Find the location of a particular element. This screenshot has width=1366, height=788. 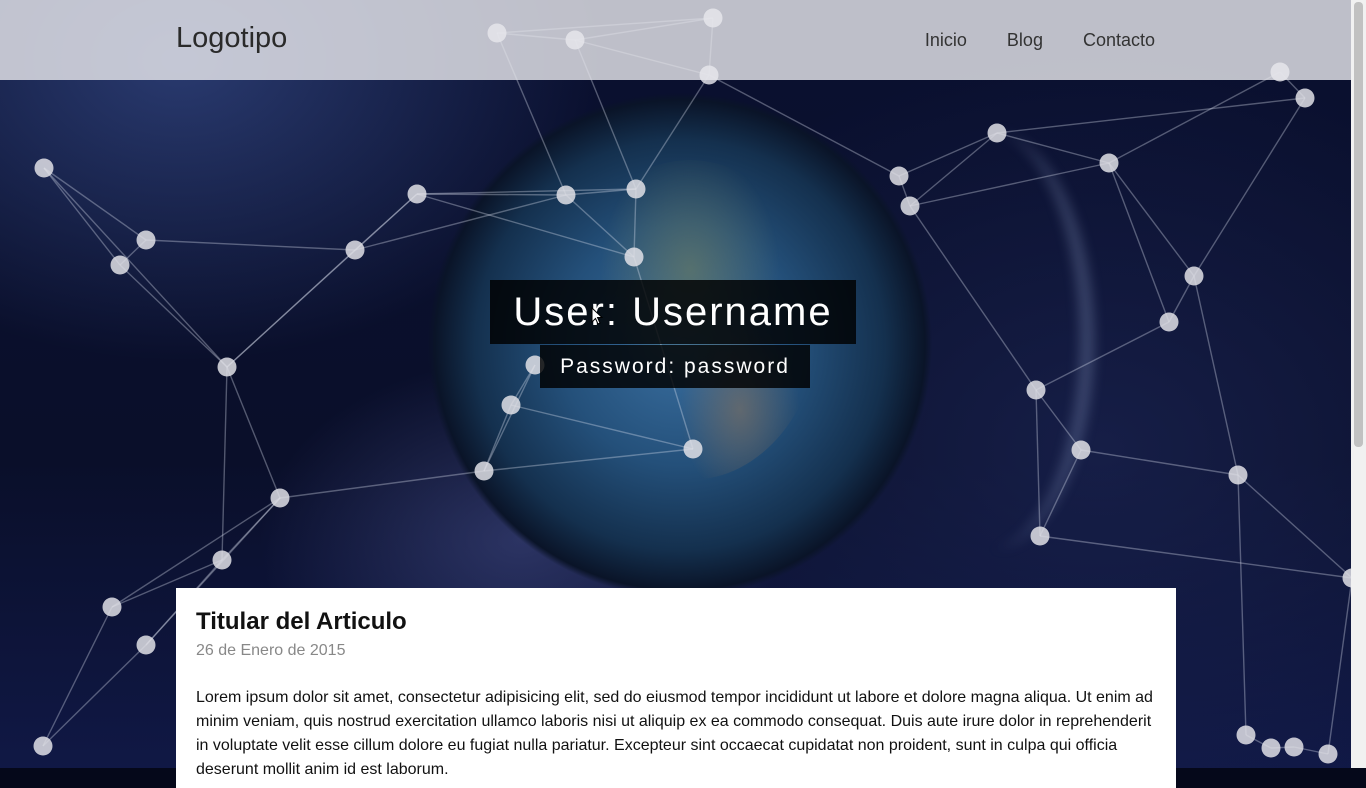

mouse-cursor-icon is located at coordinates (597, 316).